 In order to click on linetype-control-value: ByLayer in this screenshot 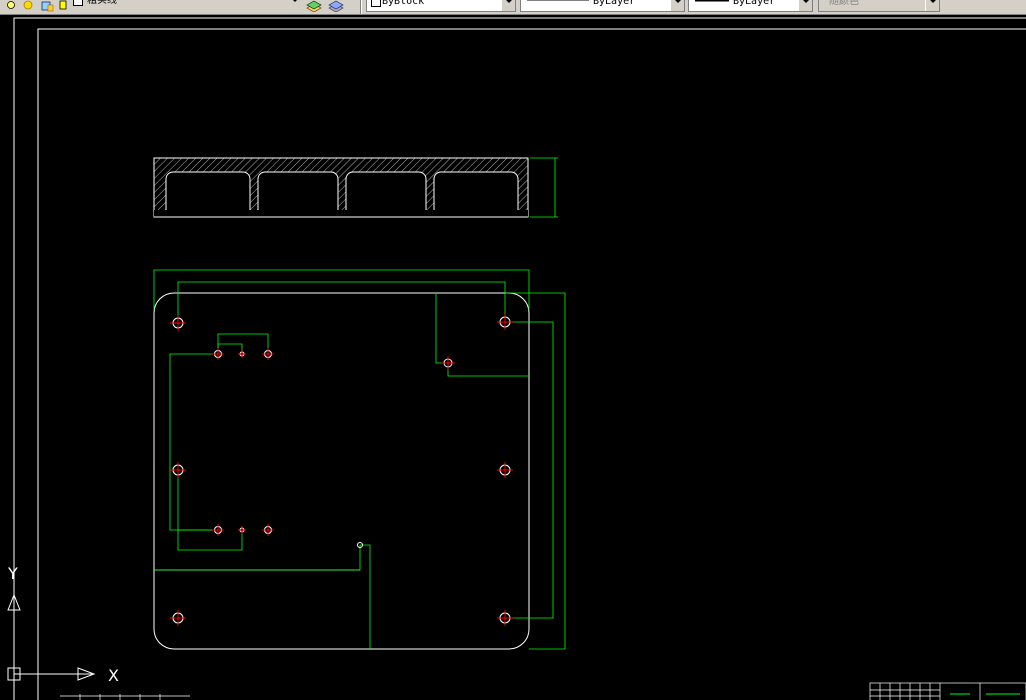, I will do `click(614, 3)`.